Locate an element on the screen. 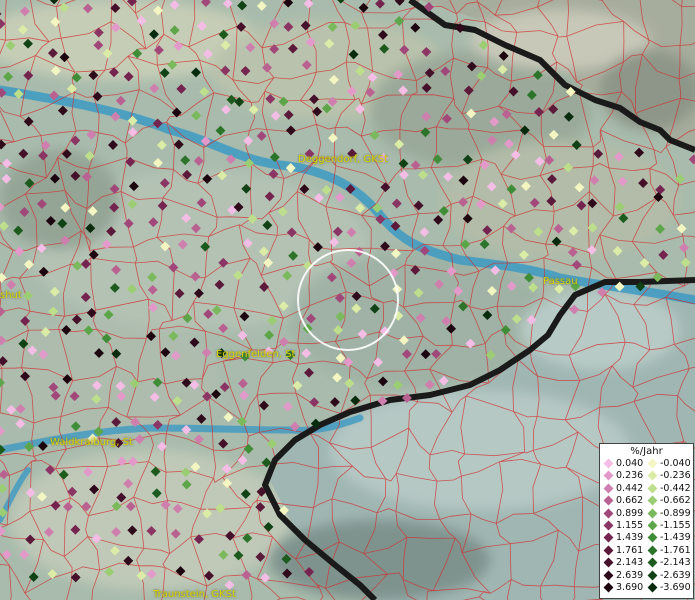 Image resolution: width=695 pixels, height=600 pixels. legend-title: %/Jahr is located at coordinates (646, 451).